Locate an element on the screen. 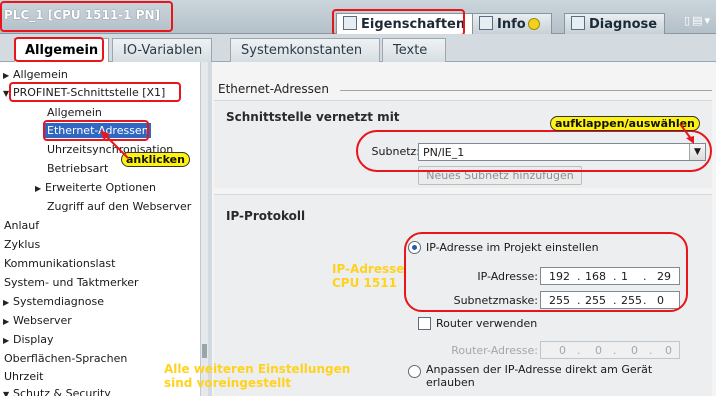  annotation-arrows is located at coordinates (397, 141).